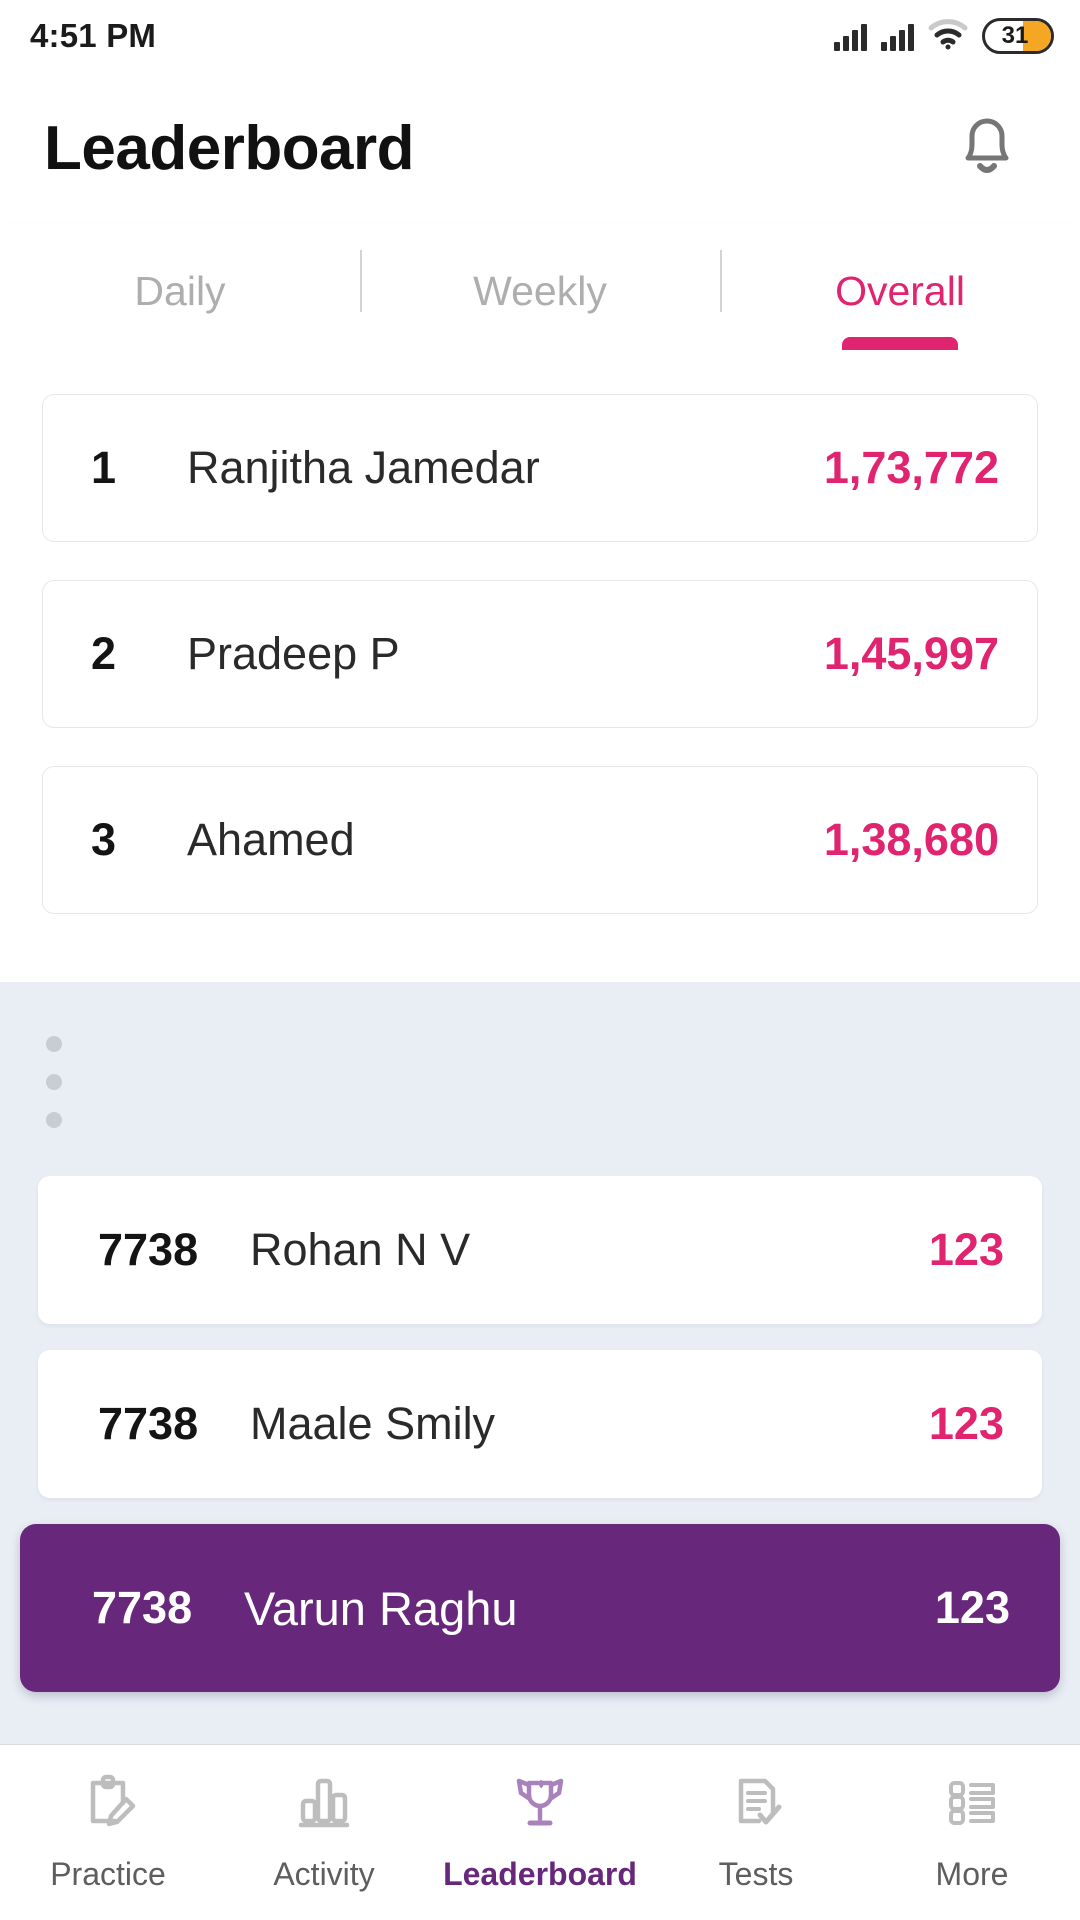 This screenshot has width=1080, height=1920. I want to click on table-row: 3 Ahamed 1,38,680, so click(540, 840).